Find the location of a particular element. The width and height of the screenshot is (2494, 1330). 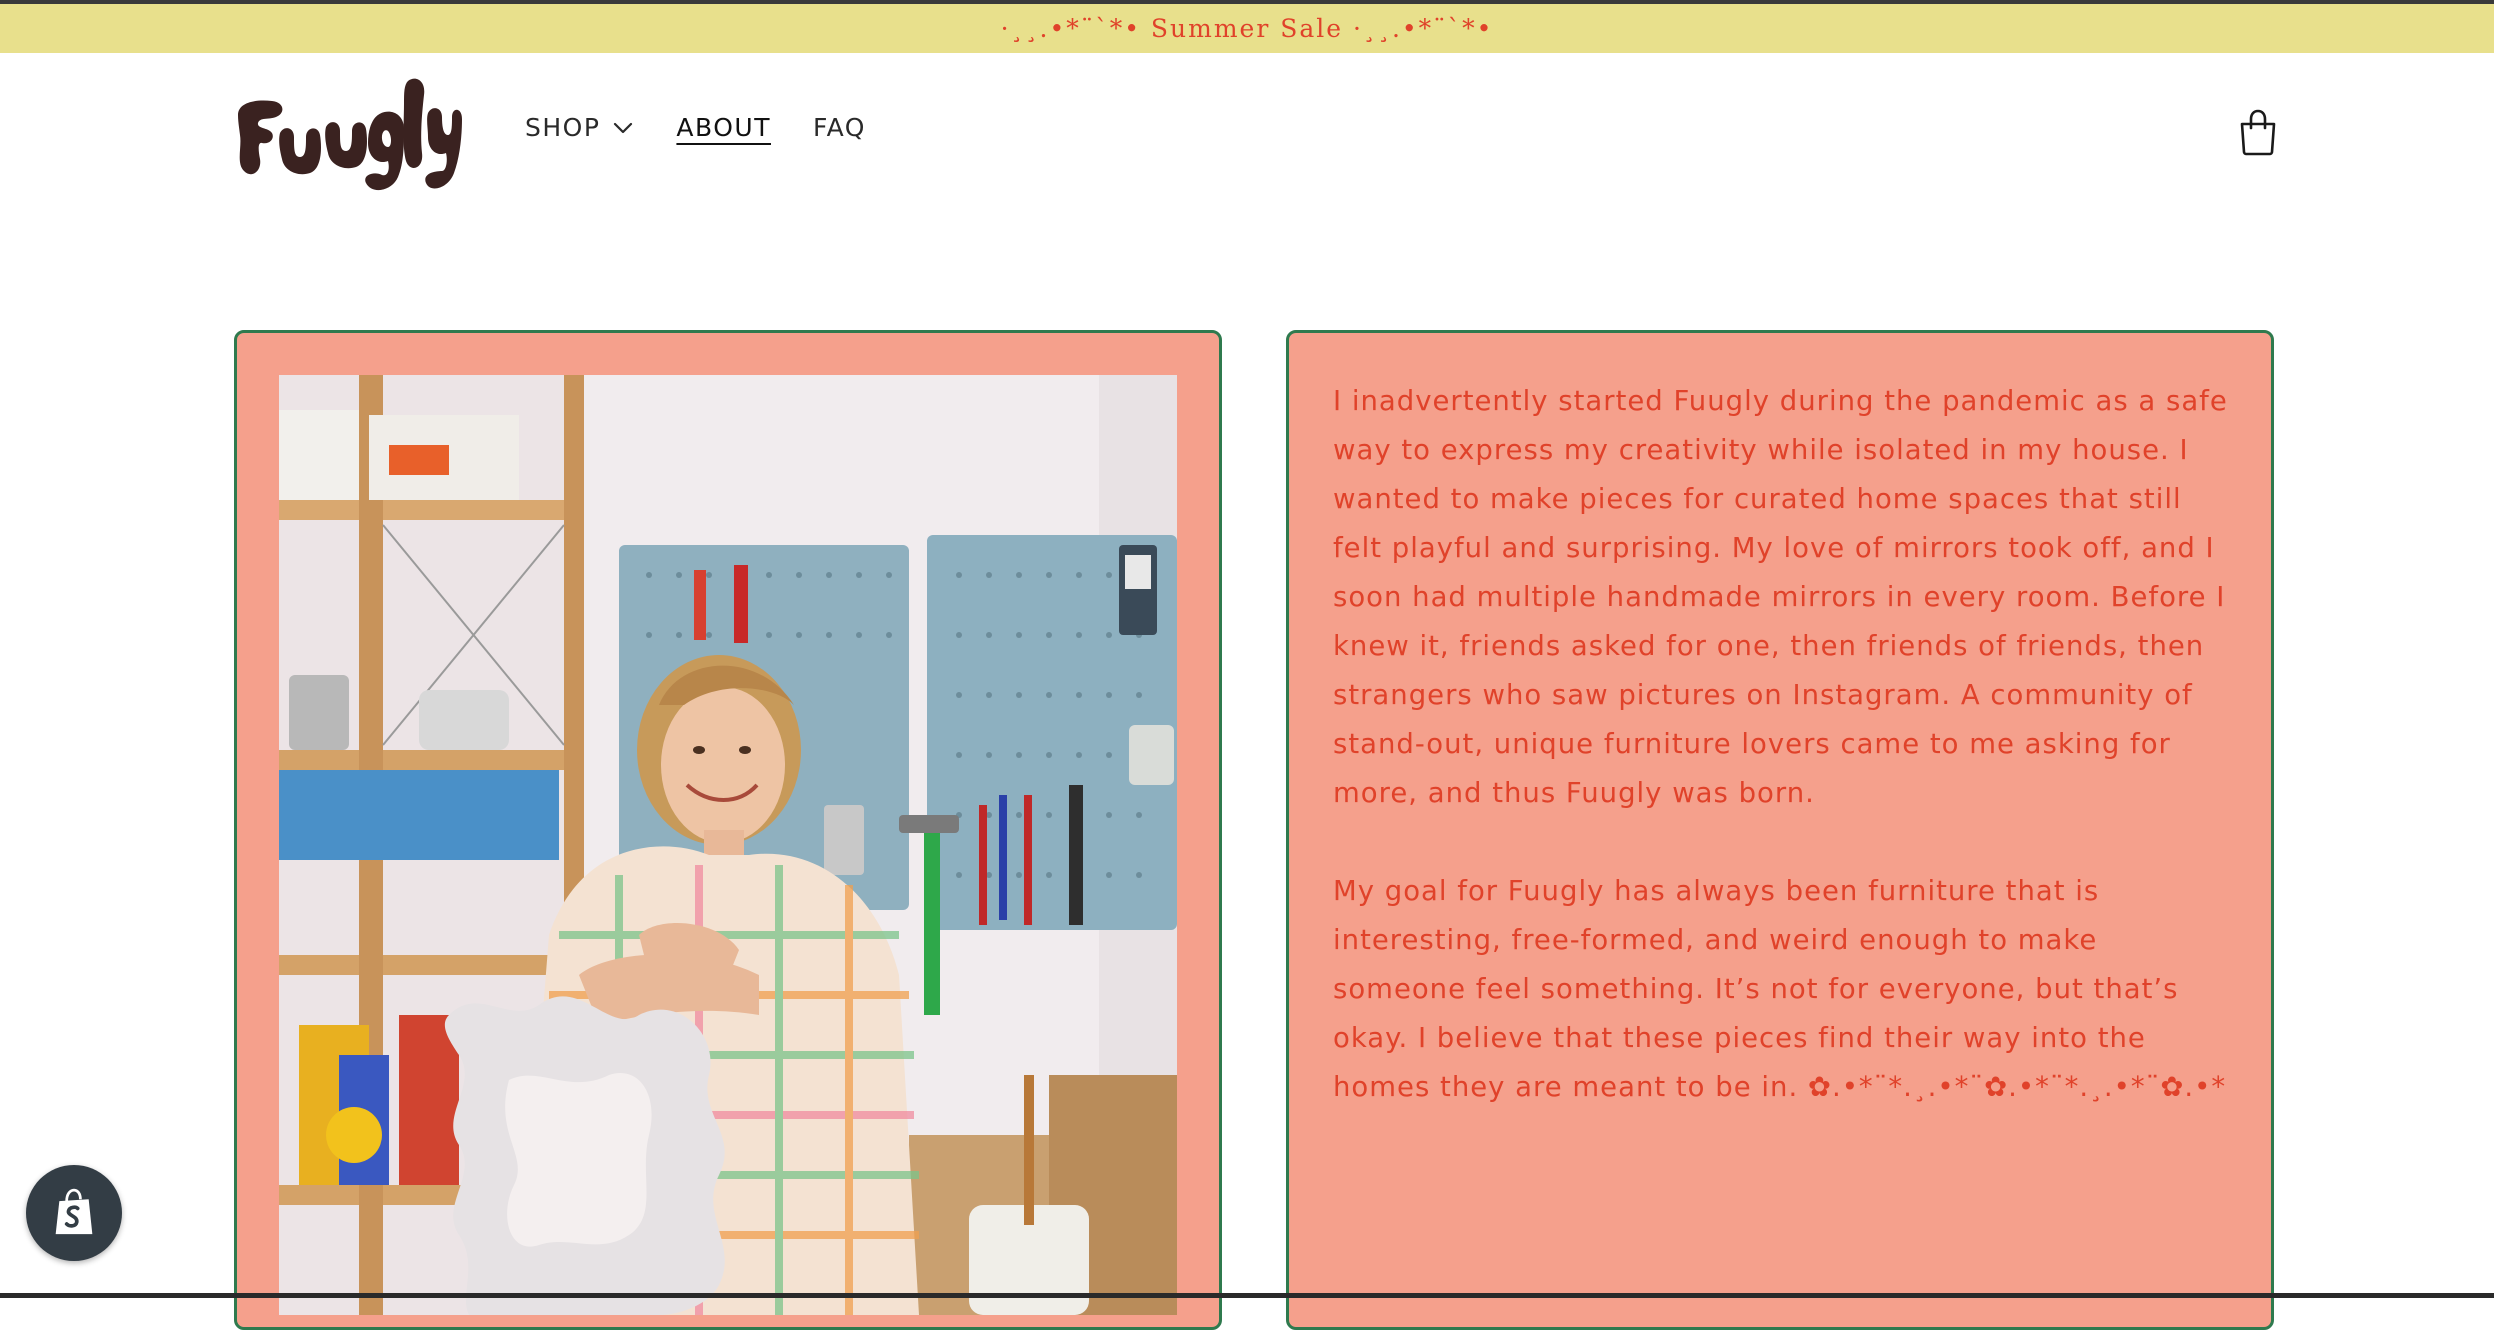

shopify-badge-button is located at coordinates (74, 1213).